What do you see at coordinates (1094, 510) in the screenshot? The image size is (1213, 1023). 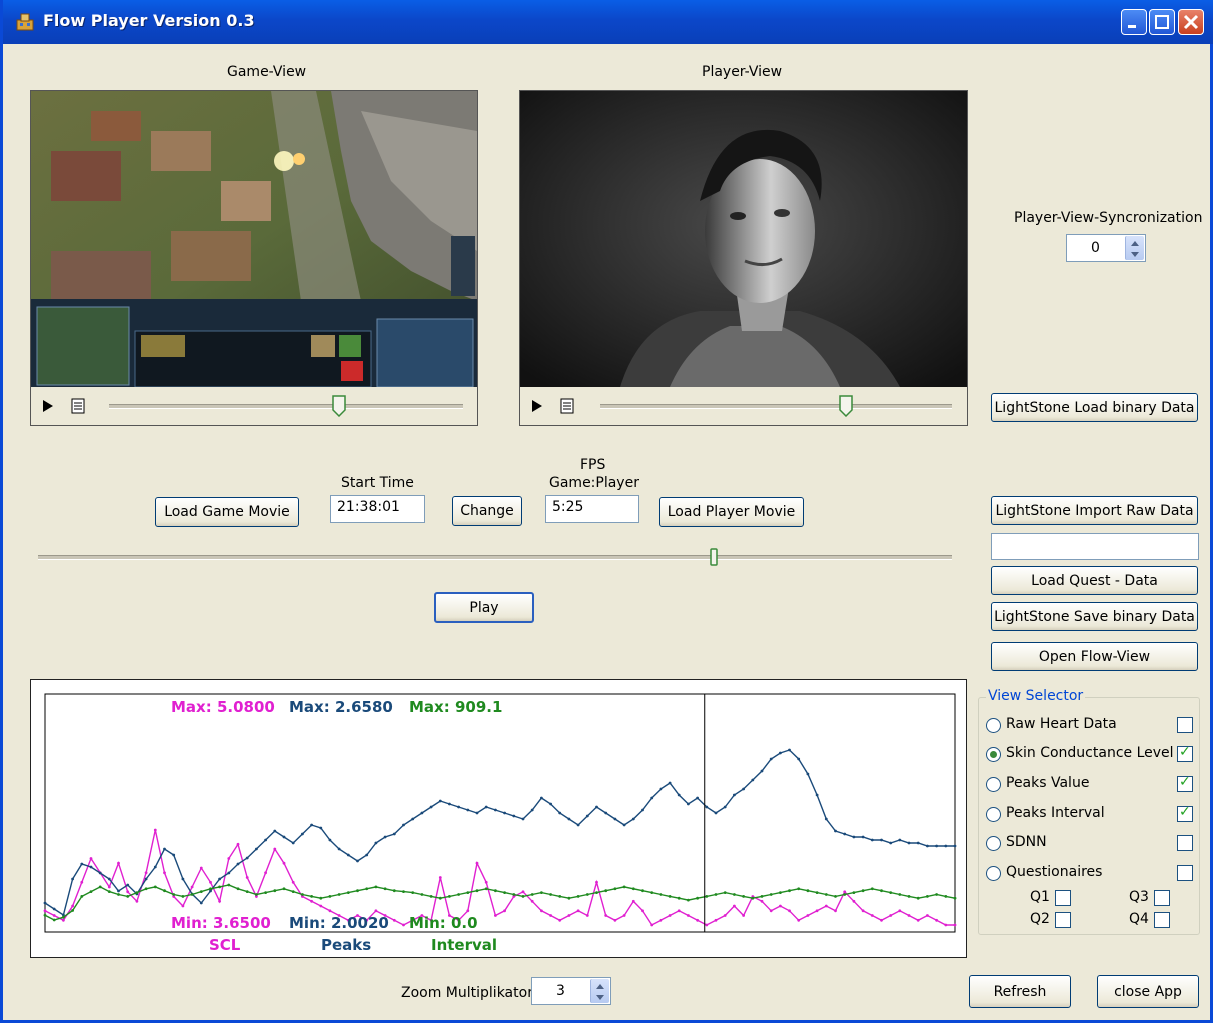 I see `lightstone-import-button: LightStone Import Raw Data` at bounding box center [1094, 510].